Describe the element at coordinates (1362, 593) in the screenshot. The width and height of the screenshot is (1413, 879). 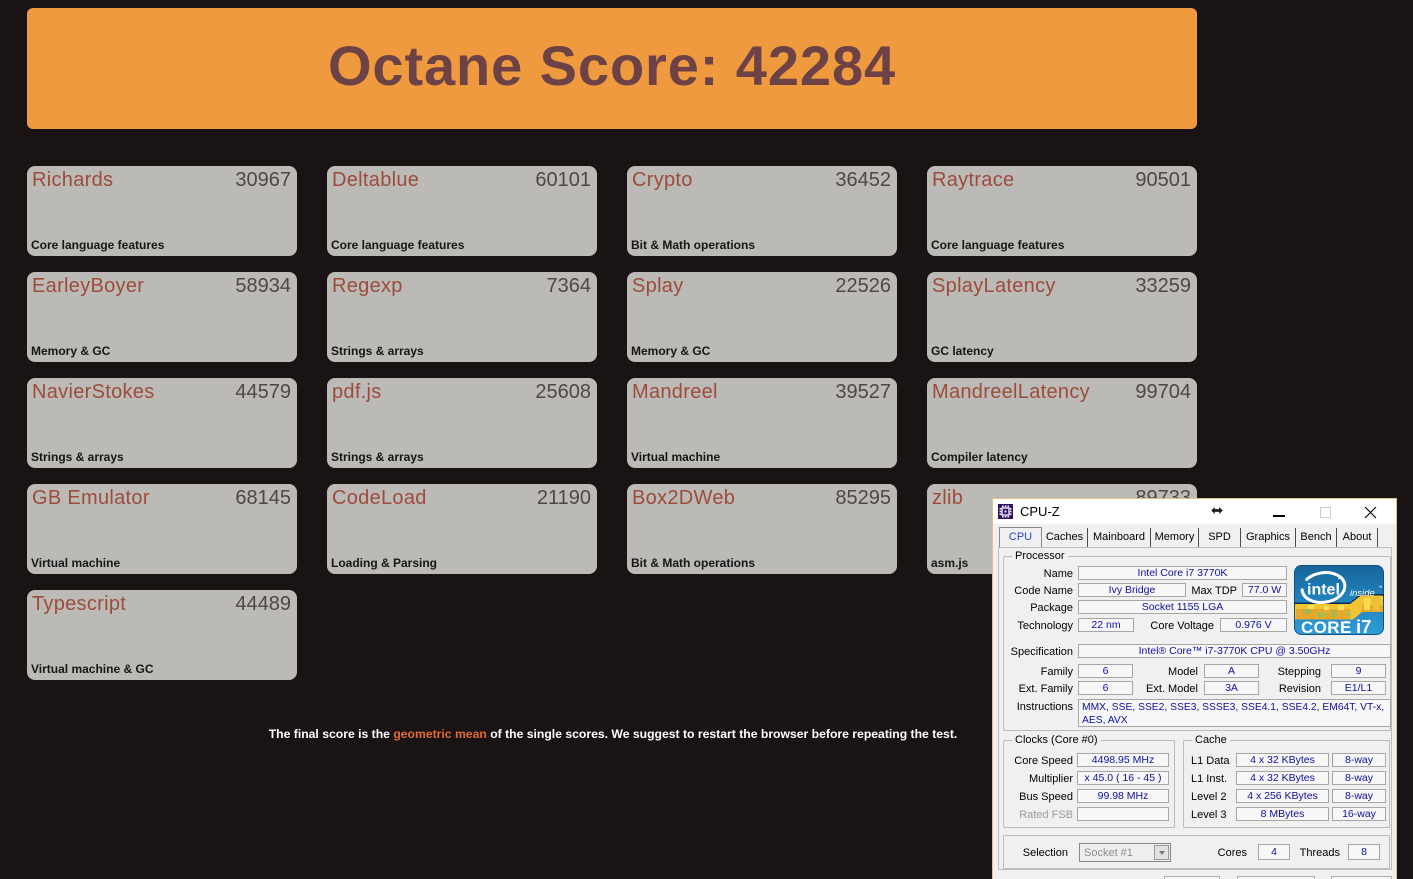
I see `svg-text: inside` at that location.